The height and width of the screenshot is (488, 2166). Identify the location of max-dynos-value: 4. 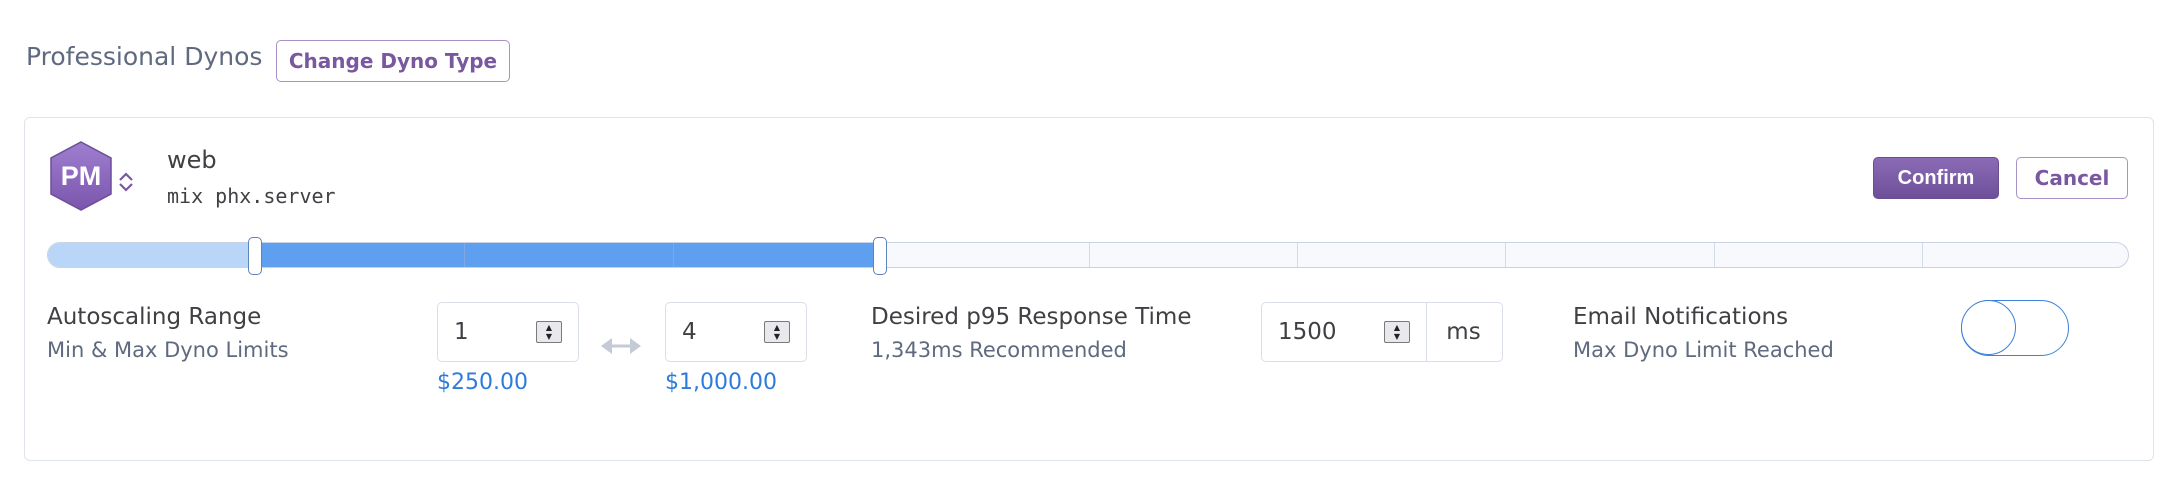
(689, 332).